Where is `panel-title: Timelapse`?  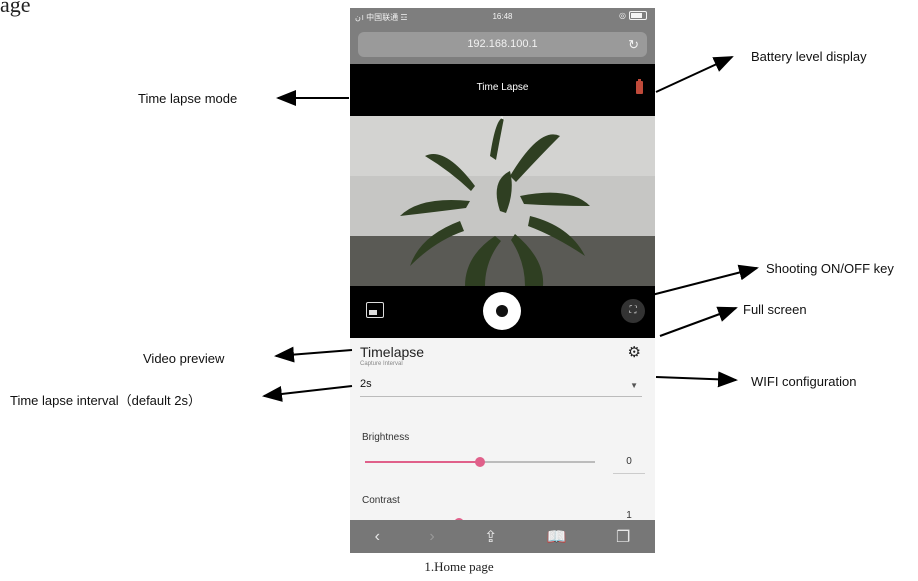
panel-title: Timelapse is located at coordinates (392, 352).